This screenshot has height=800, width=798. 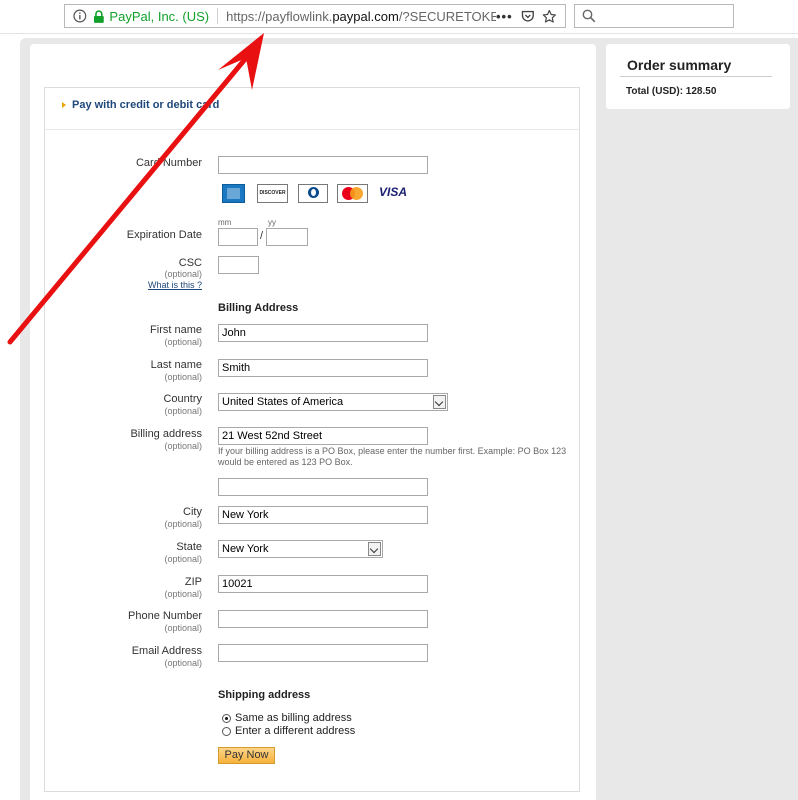 What do you see at coordinates (176, 365) in the screenshot?
I see `last-name-label: Last name` at bounding box center [176, 365].